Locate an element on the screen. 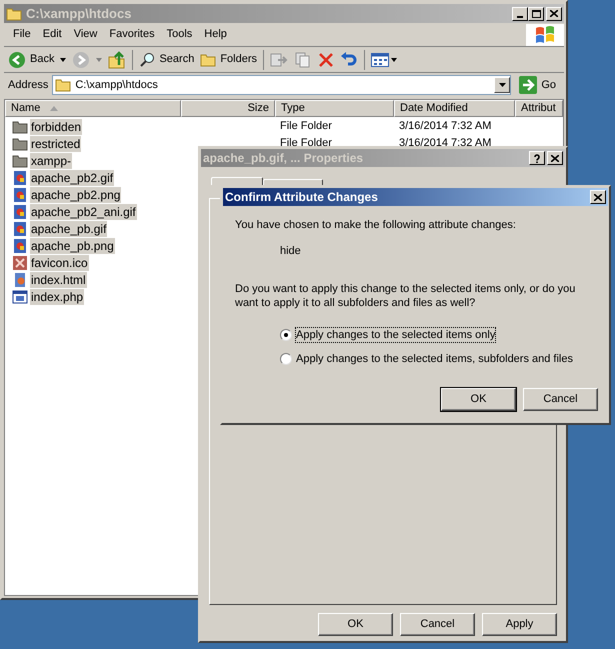 This screenshot has height=649, width=615. dialog-button: Apply is located at coordinates (519, 624).